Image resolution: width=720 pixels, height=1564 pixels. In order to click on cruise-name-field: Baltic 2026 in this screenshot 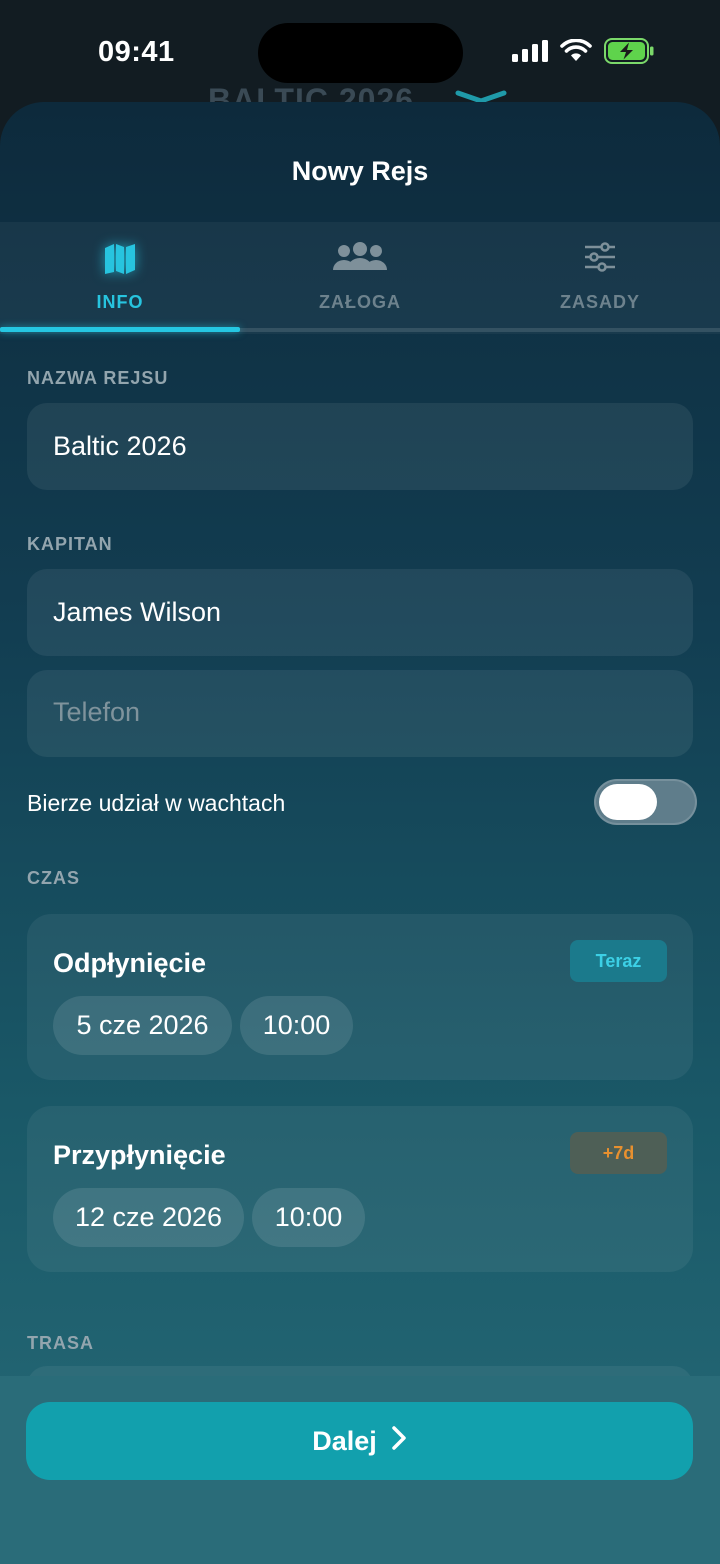, I will do `click(360, 446)`.